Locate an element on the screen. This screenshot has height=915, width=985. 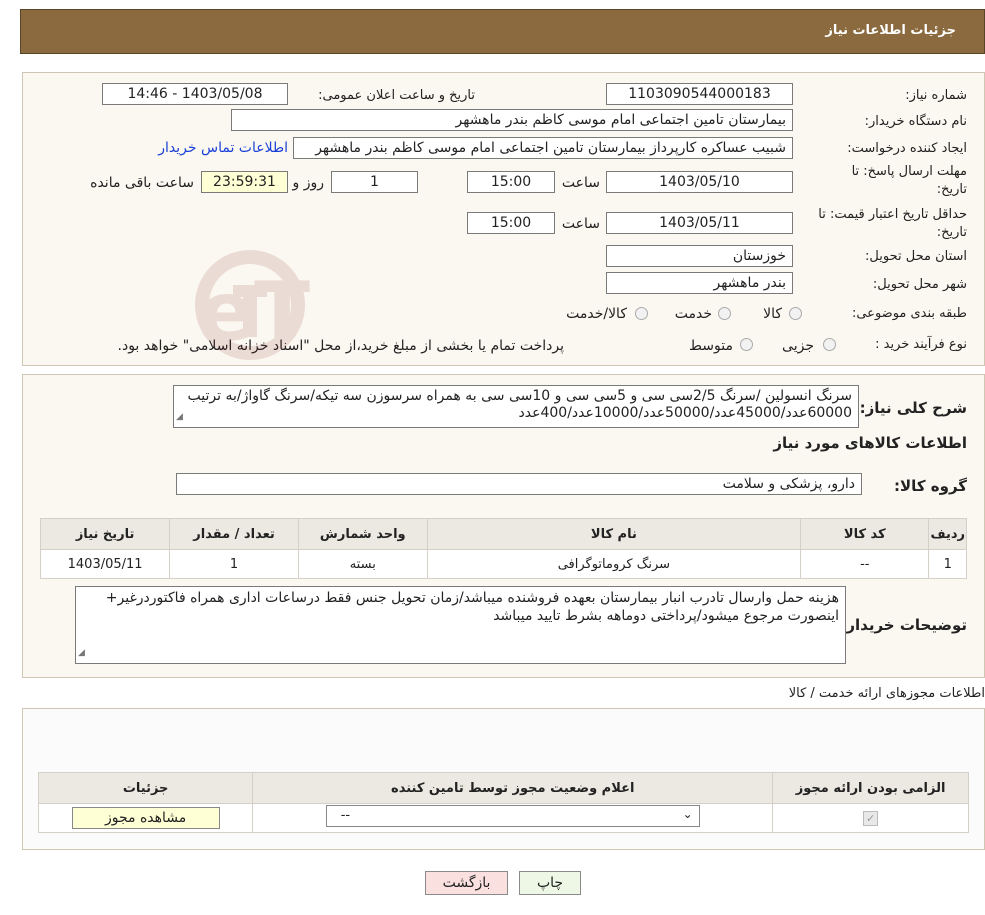
col-code: کد کالا is located at coordinates (865, 534).